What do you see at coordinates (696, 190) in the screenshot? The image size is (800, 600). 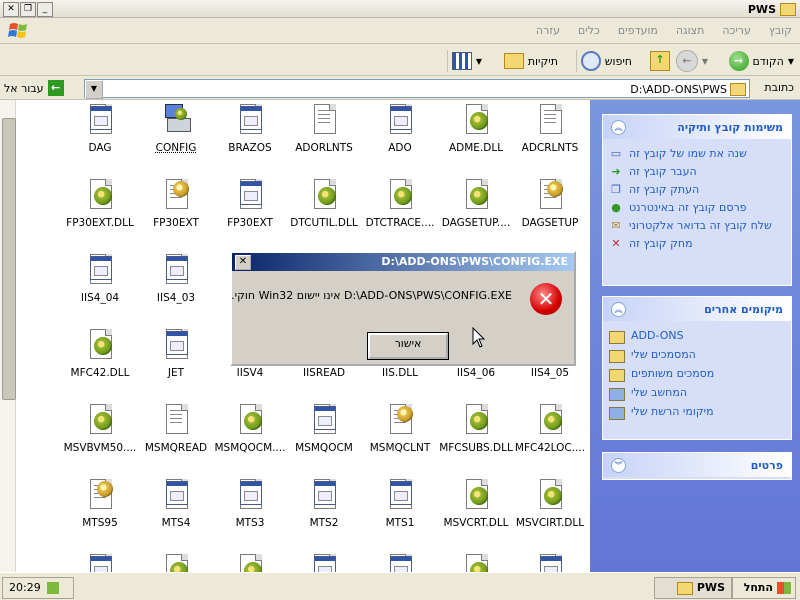 I see `task-item: ❐ העתק קובץ זה` at bounding box center [696, 190].